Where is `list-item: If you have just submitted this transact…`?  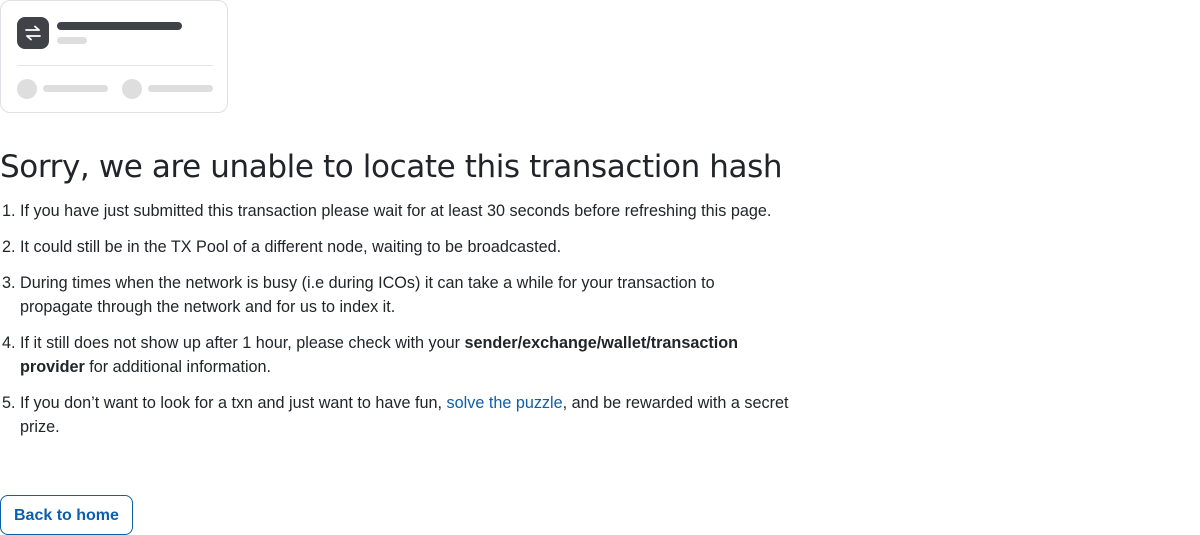 list-item: If you have just submitted this transact… is located at coordinates (405, 211).